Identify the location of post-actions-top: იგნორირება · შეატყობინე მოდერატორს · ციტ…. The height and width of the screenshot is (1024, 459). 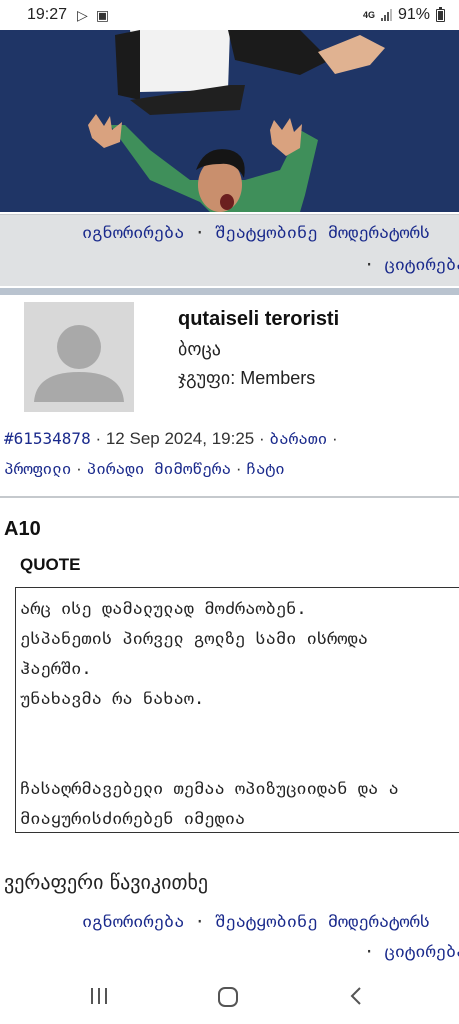
(229, 250).